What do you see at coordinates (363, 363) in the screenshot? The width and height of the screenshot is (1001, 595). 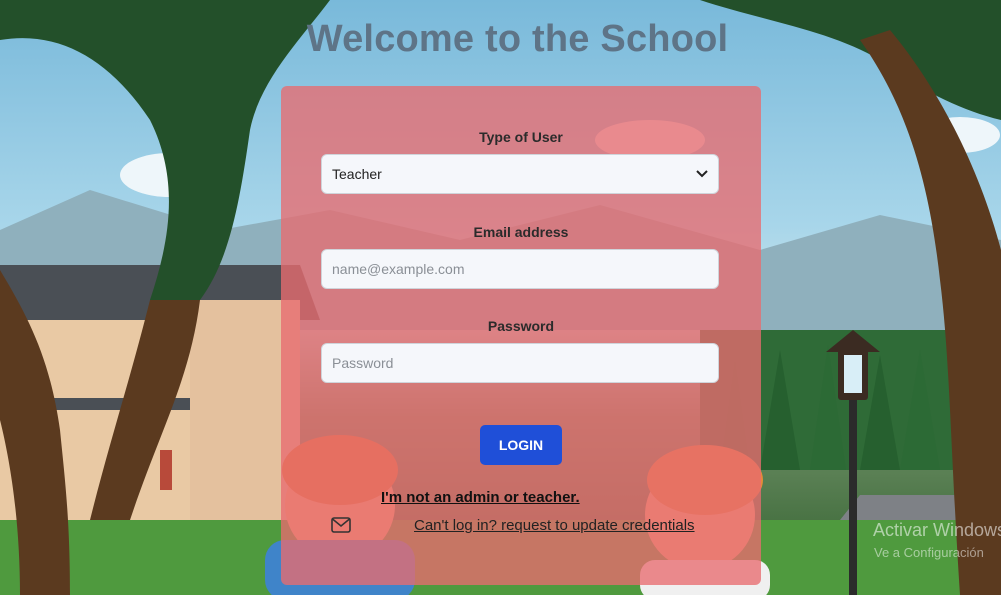 I see `password-placeholder: Password` at bounding box center [363, 363].